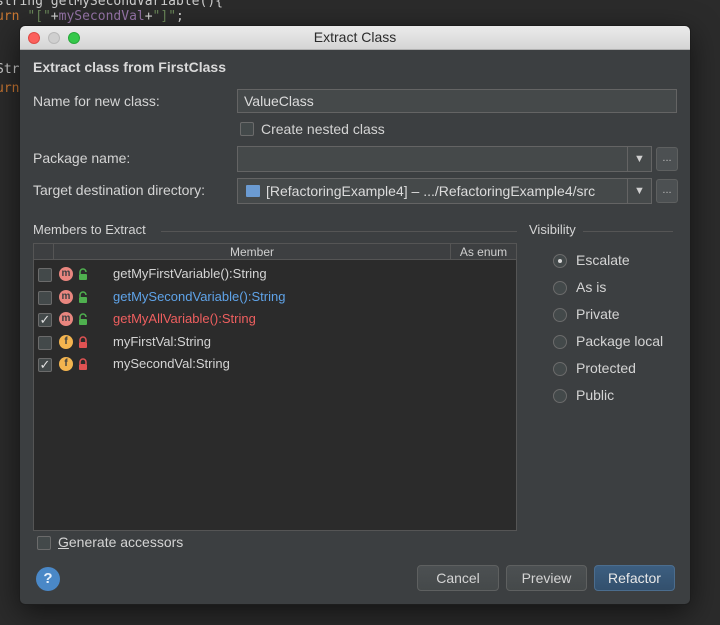 This screenshot has height=625, width=720. I want to click on dialog-title: Extract Class, so click(355, 37).